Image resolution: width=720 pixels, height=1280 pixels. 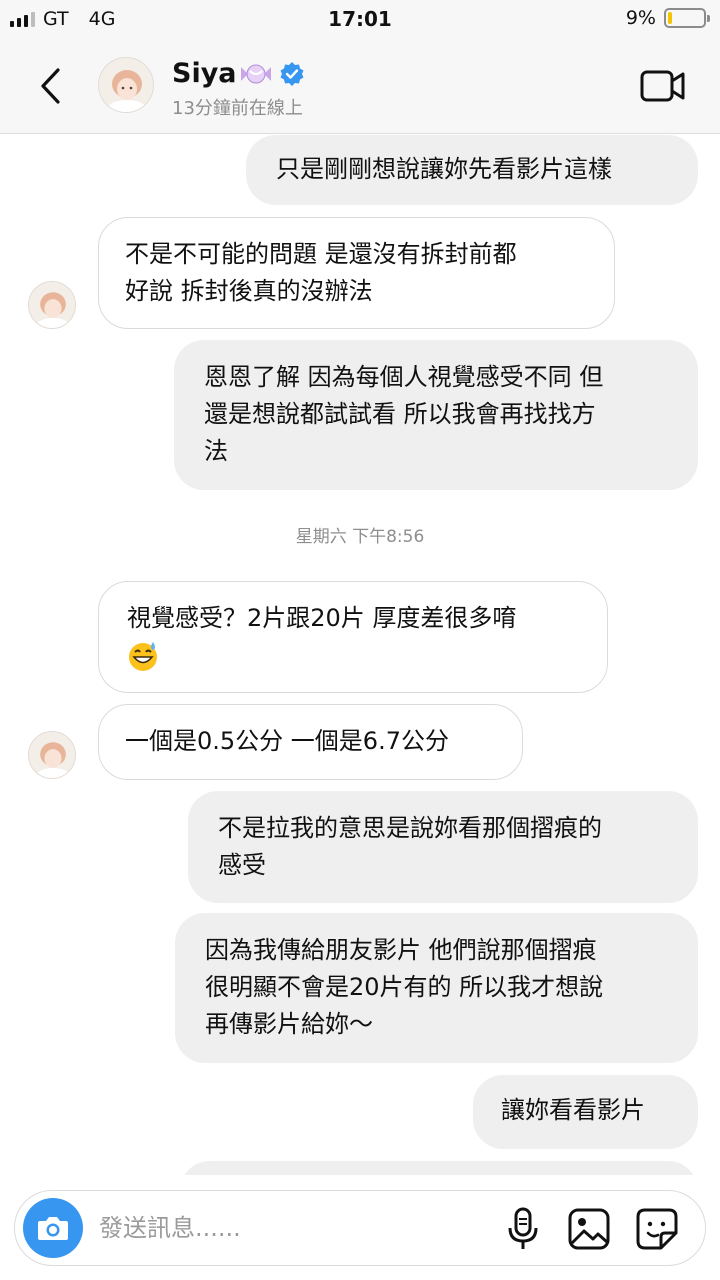 What do you see at coordinates (443, 847) in the screenshot?
I see `message-bubble-outgoing: 不是拉我的意思是說妳看那個摺痕的 感受` at bounding box center [443, 847].